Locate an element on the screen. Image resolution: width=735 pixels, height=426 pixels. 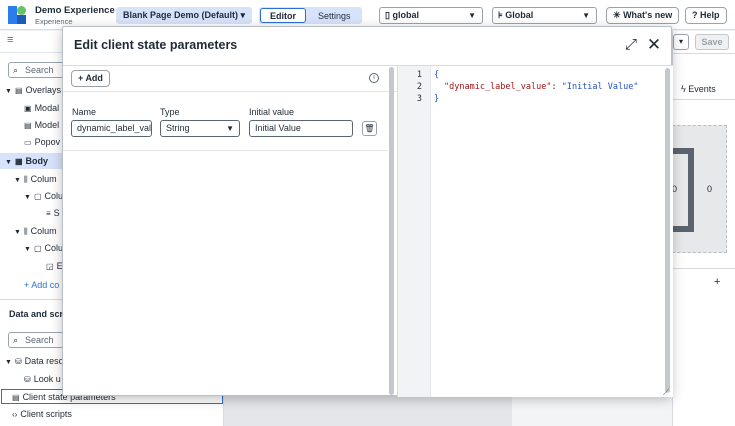
tree-item-button: ◲ E is located at coordinates (54, 266).